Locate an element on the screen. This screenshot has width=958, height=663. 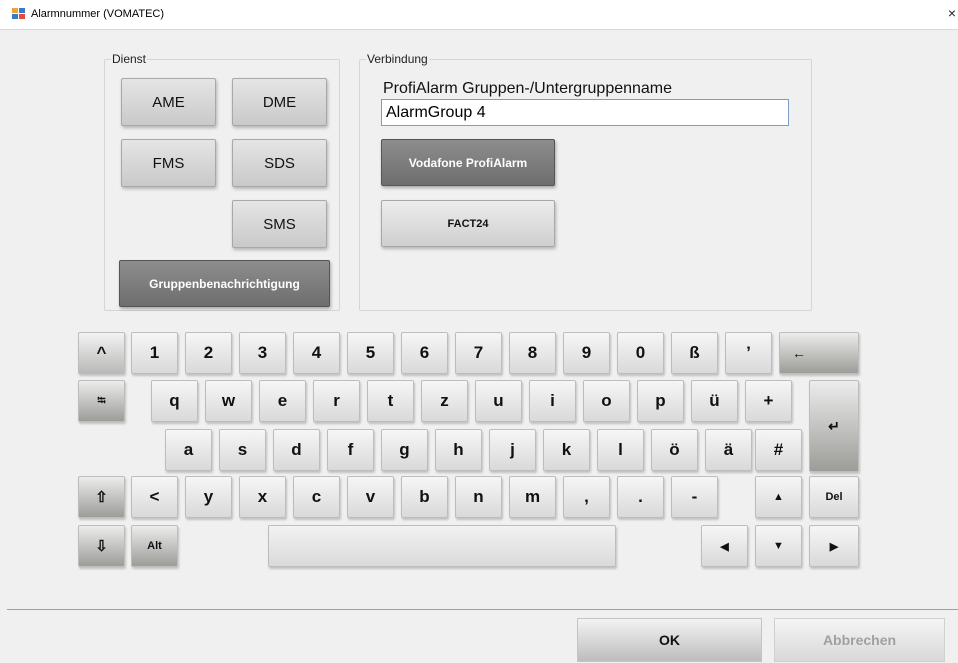
key-v: v is located at coordinates (370, 497).